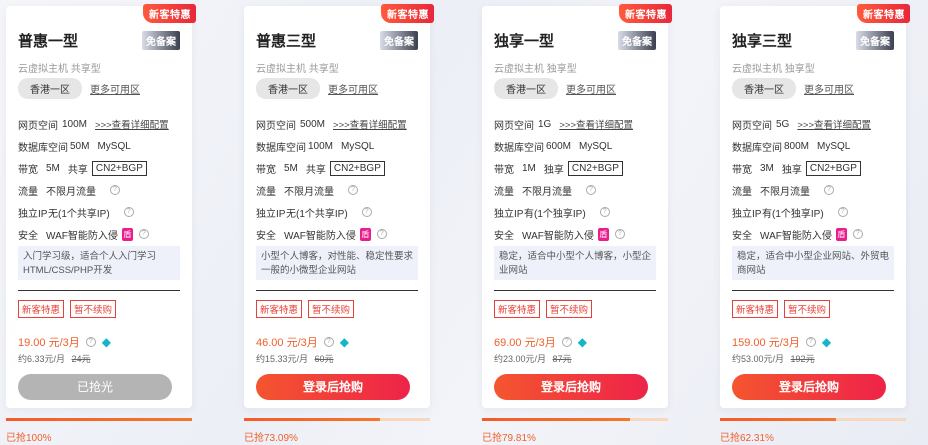  I want to click on spec-value: 1G, so click(545, 124).